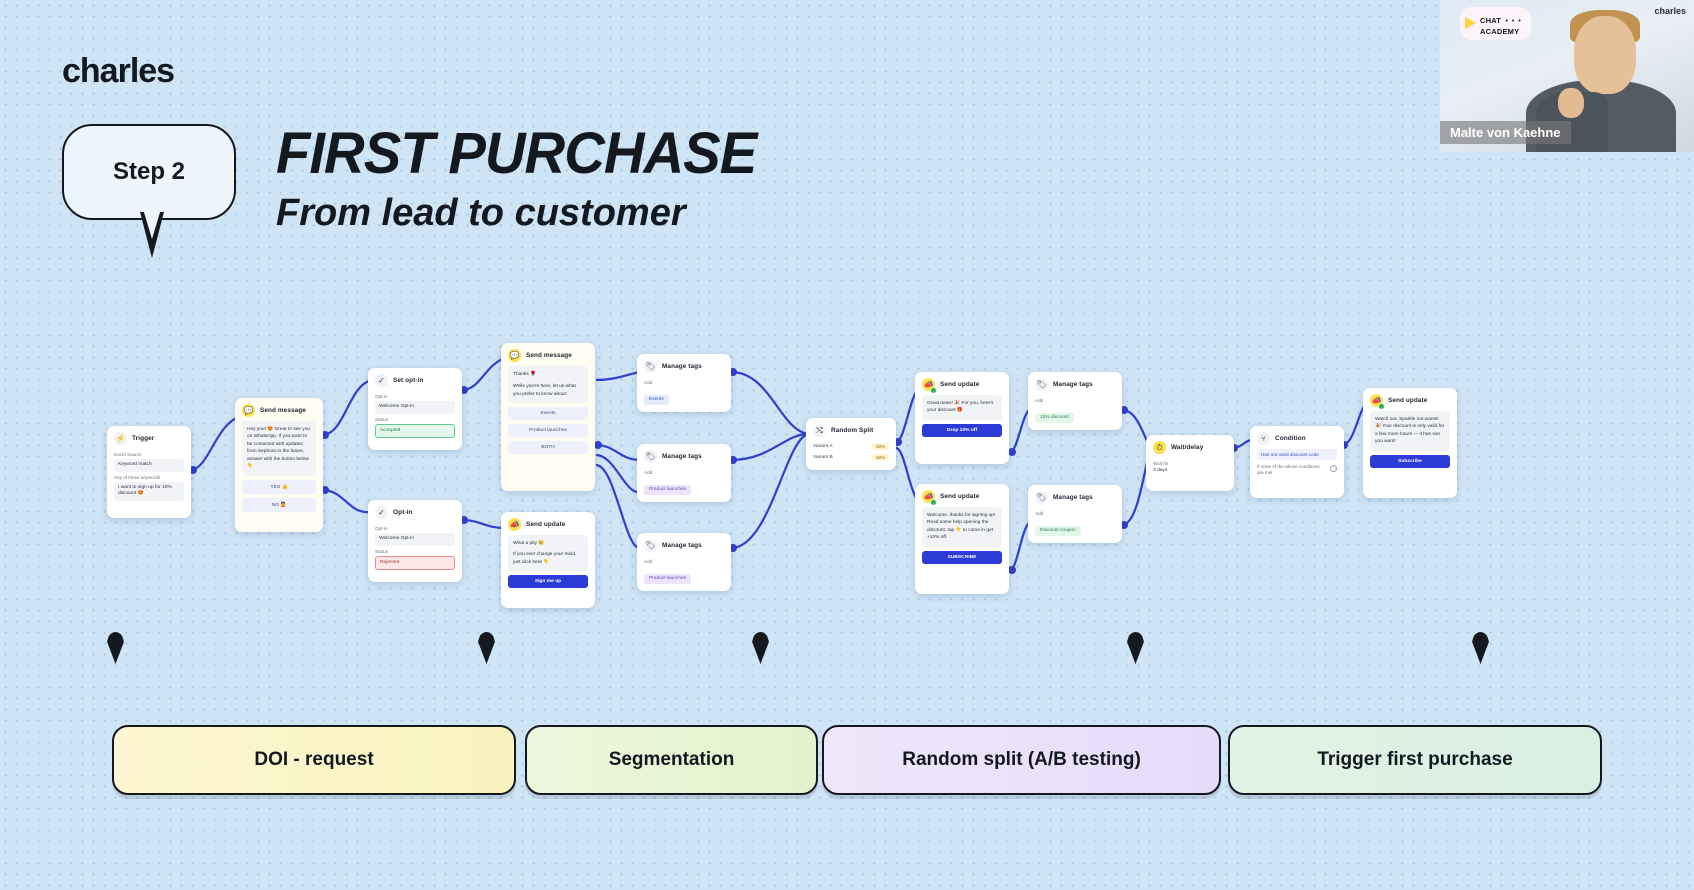 This screenshot has width=1694, height=890. I want to click on send-update-b-title: Send update, so click(960, 496).